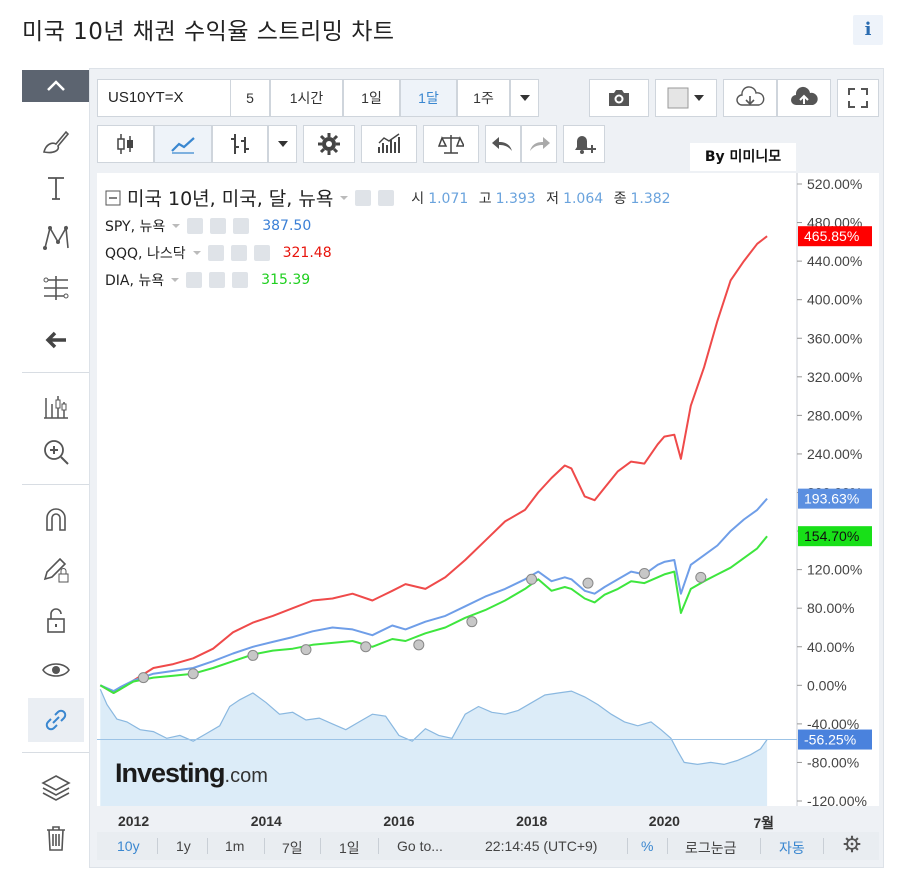  I want to click on candlestick-icon, so click(124, 144).